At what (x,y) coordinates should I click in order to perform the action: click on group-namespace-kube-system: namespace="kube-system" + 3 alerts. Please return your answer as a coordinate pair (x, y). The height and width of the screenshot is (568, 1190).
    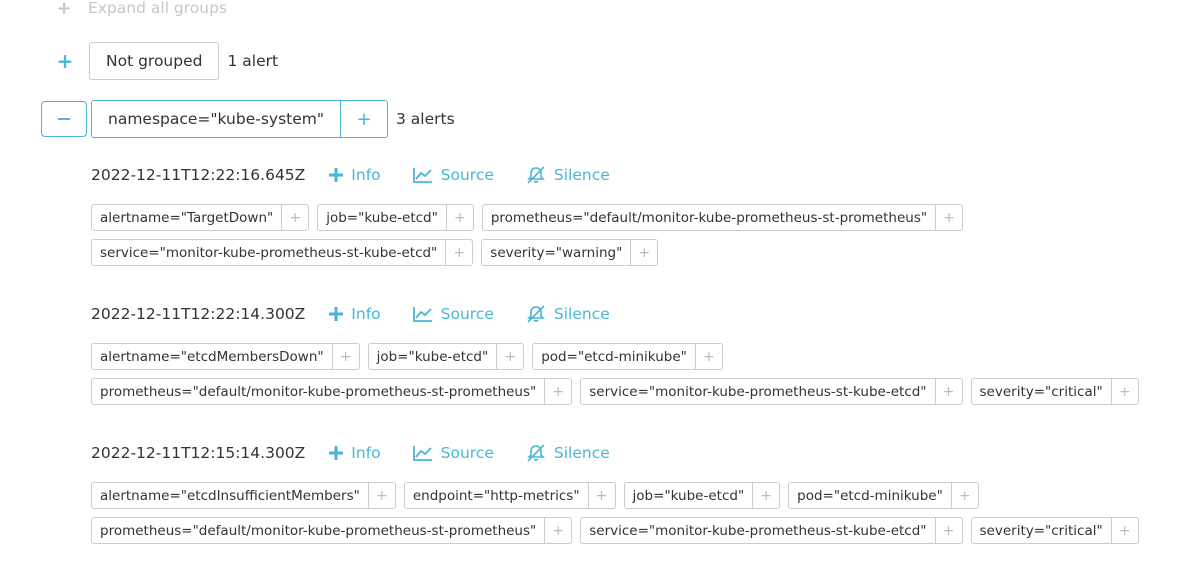
    Looking at the image, I should click on (248, 119).